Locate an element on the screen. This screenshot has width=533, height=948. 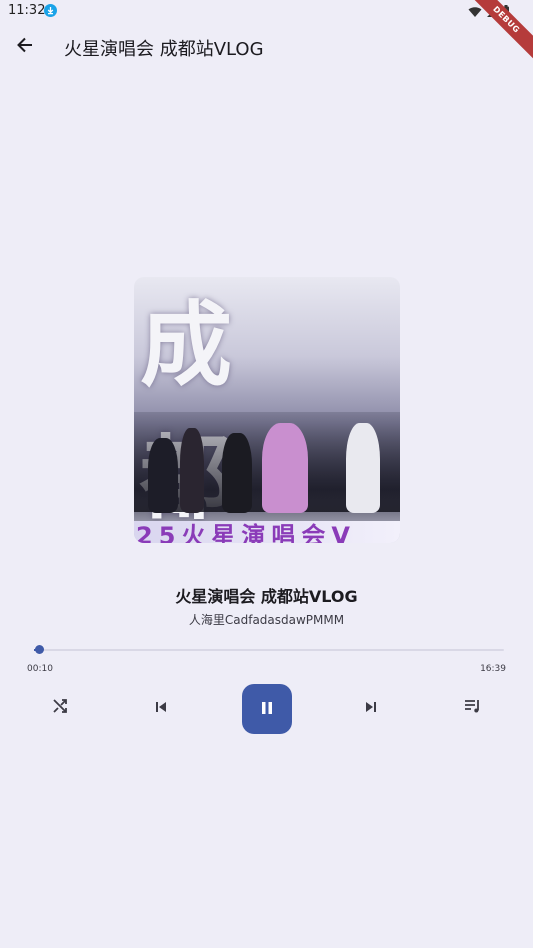
previous-button is located at coordinates (161, 708).